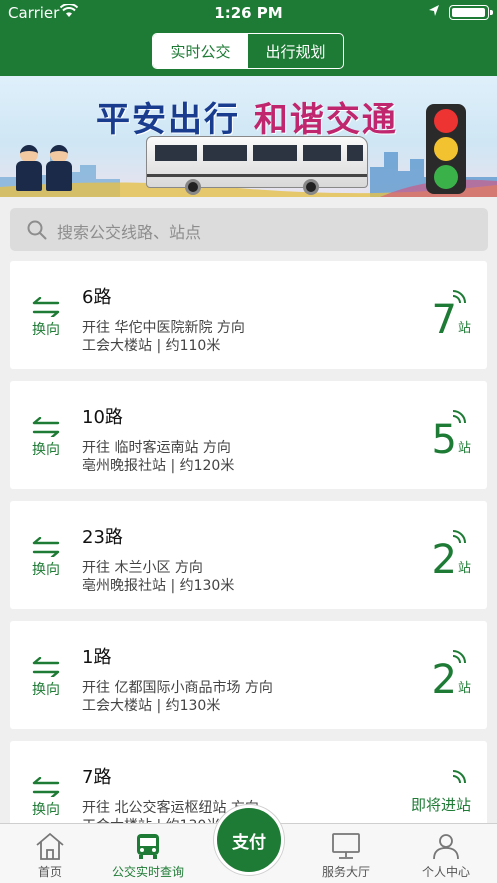  I want to click on mode-segmented-control: 实时公交 出行规划, so click(248, 51).